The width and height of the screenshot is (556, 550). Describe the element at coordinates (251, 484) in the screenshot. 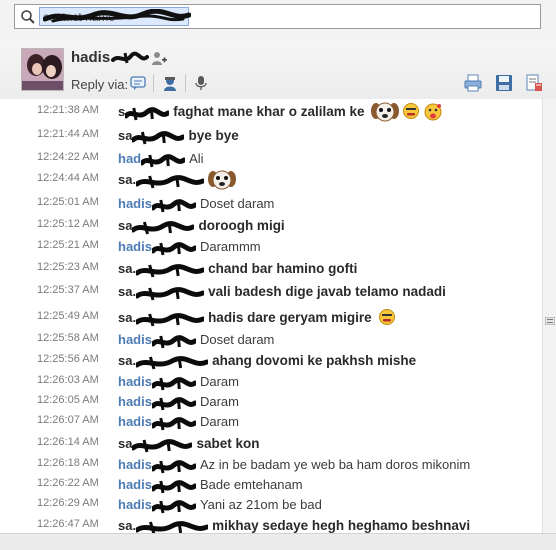

I see `message-text: Bade emtehanam` at that location.